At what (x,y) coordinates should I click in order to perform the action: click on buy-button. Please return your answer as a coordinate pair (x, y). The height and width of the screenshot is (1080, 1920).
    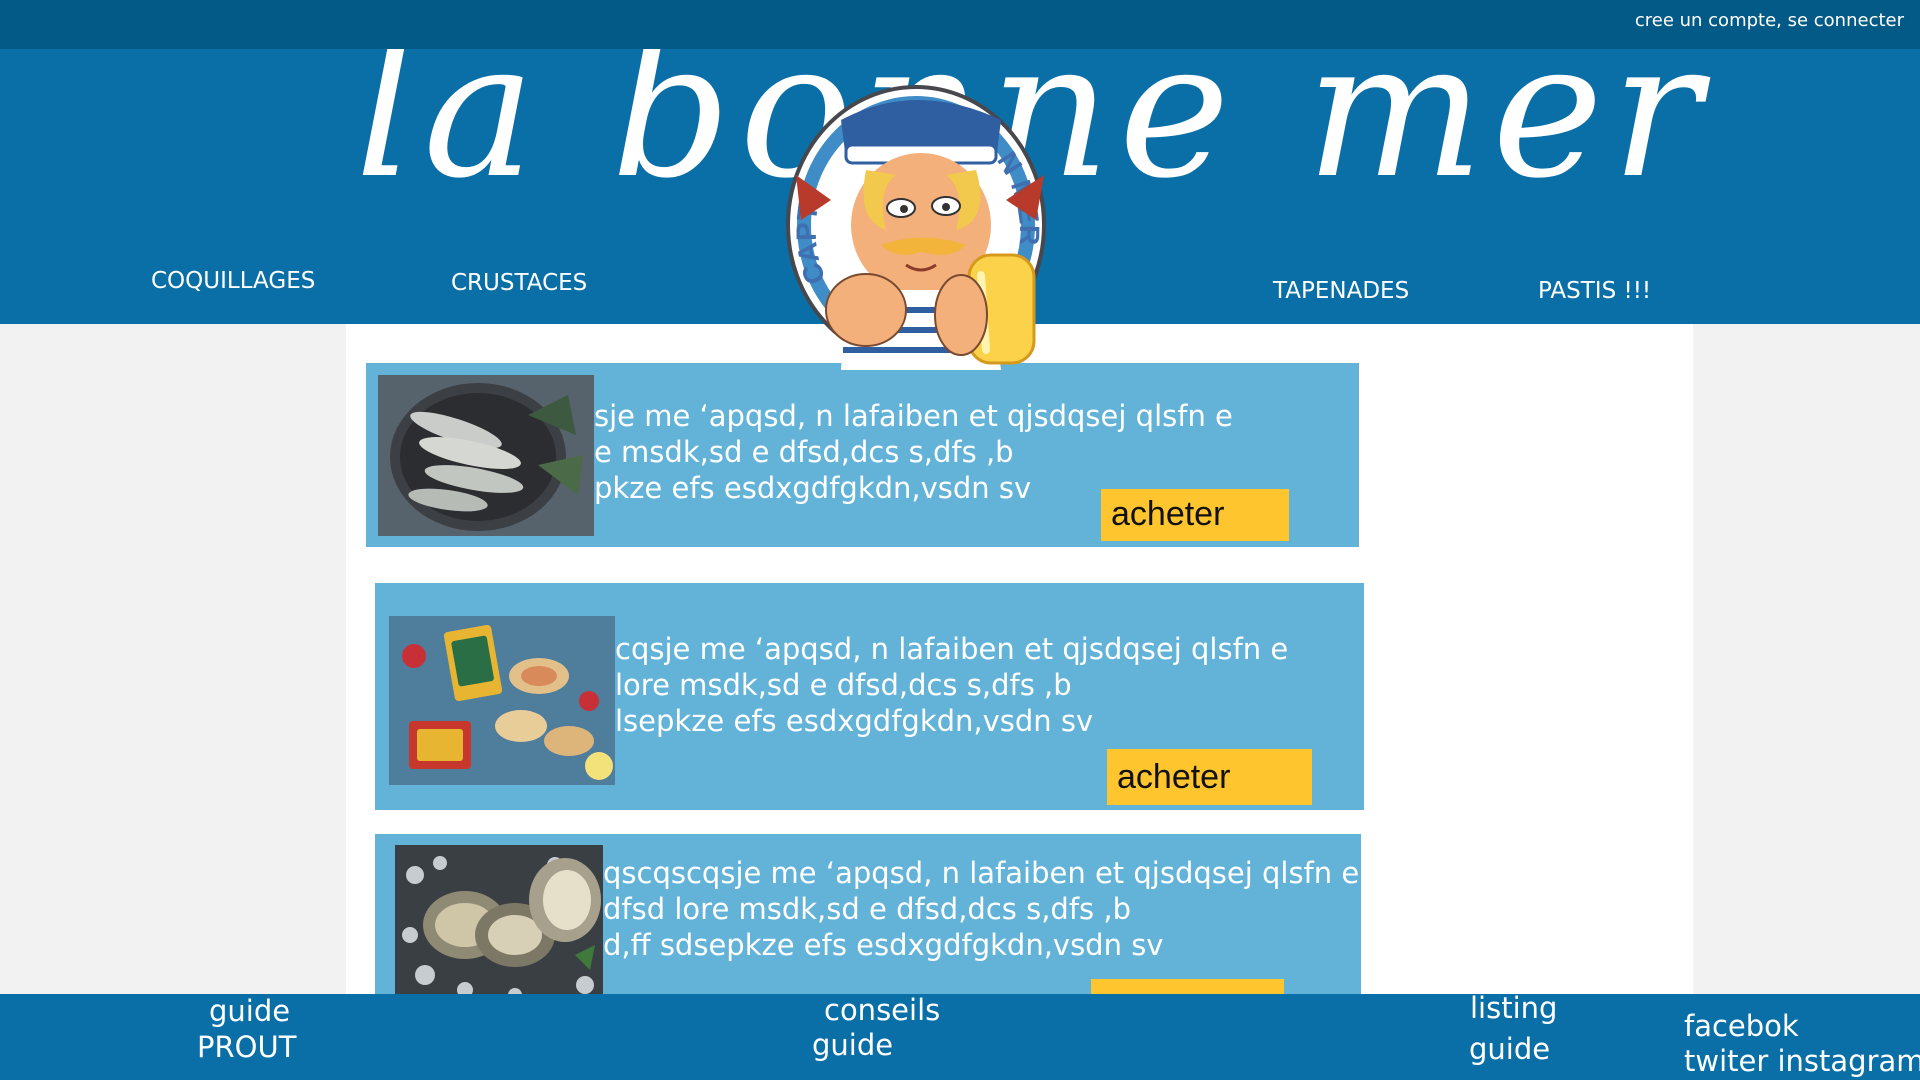
    Looking at the image, I should click on (1187, 986).